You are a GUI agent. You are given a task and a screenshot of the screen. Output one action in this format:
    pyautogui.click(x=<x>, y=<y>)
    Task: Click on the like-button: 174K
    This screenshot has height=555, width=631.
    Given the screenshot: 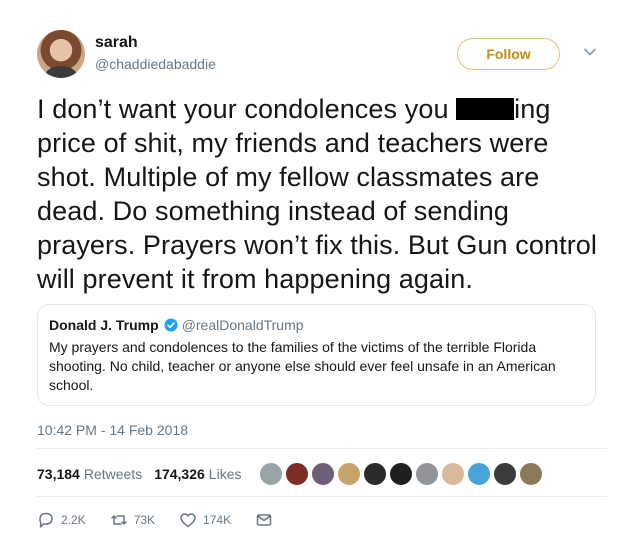 What is the action you would take?
    pyautogui.click(x=205, y=520)
    